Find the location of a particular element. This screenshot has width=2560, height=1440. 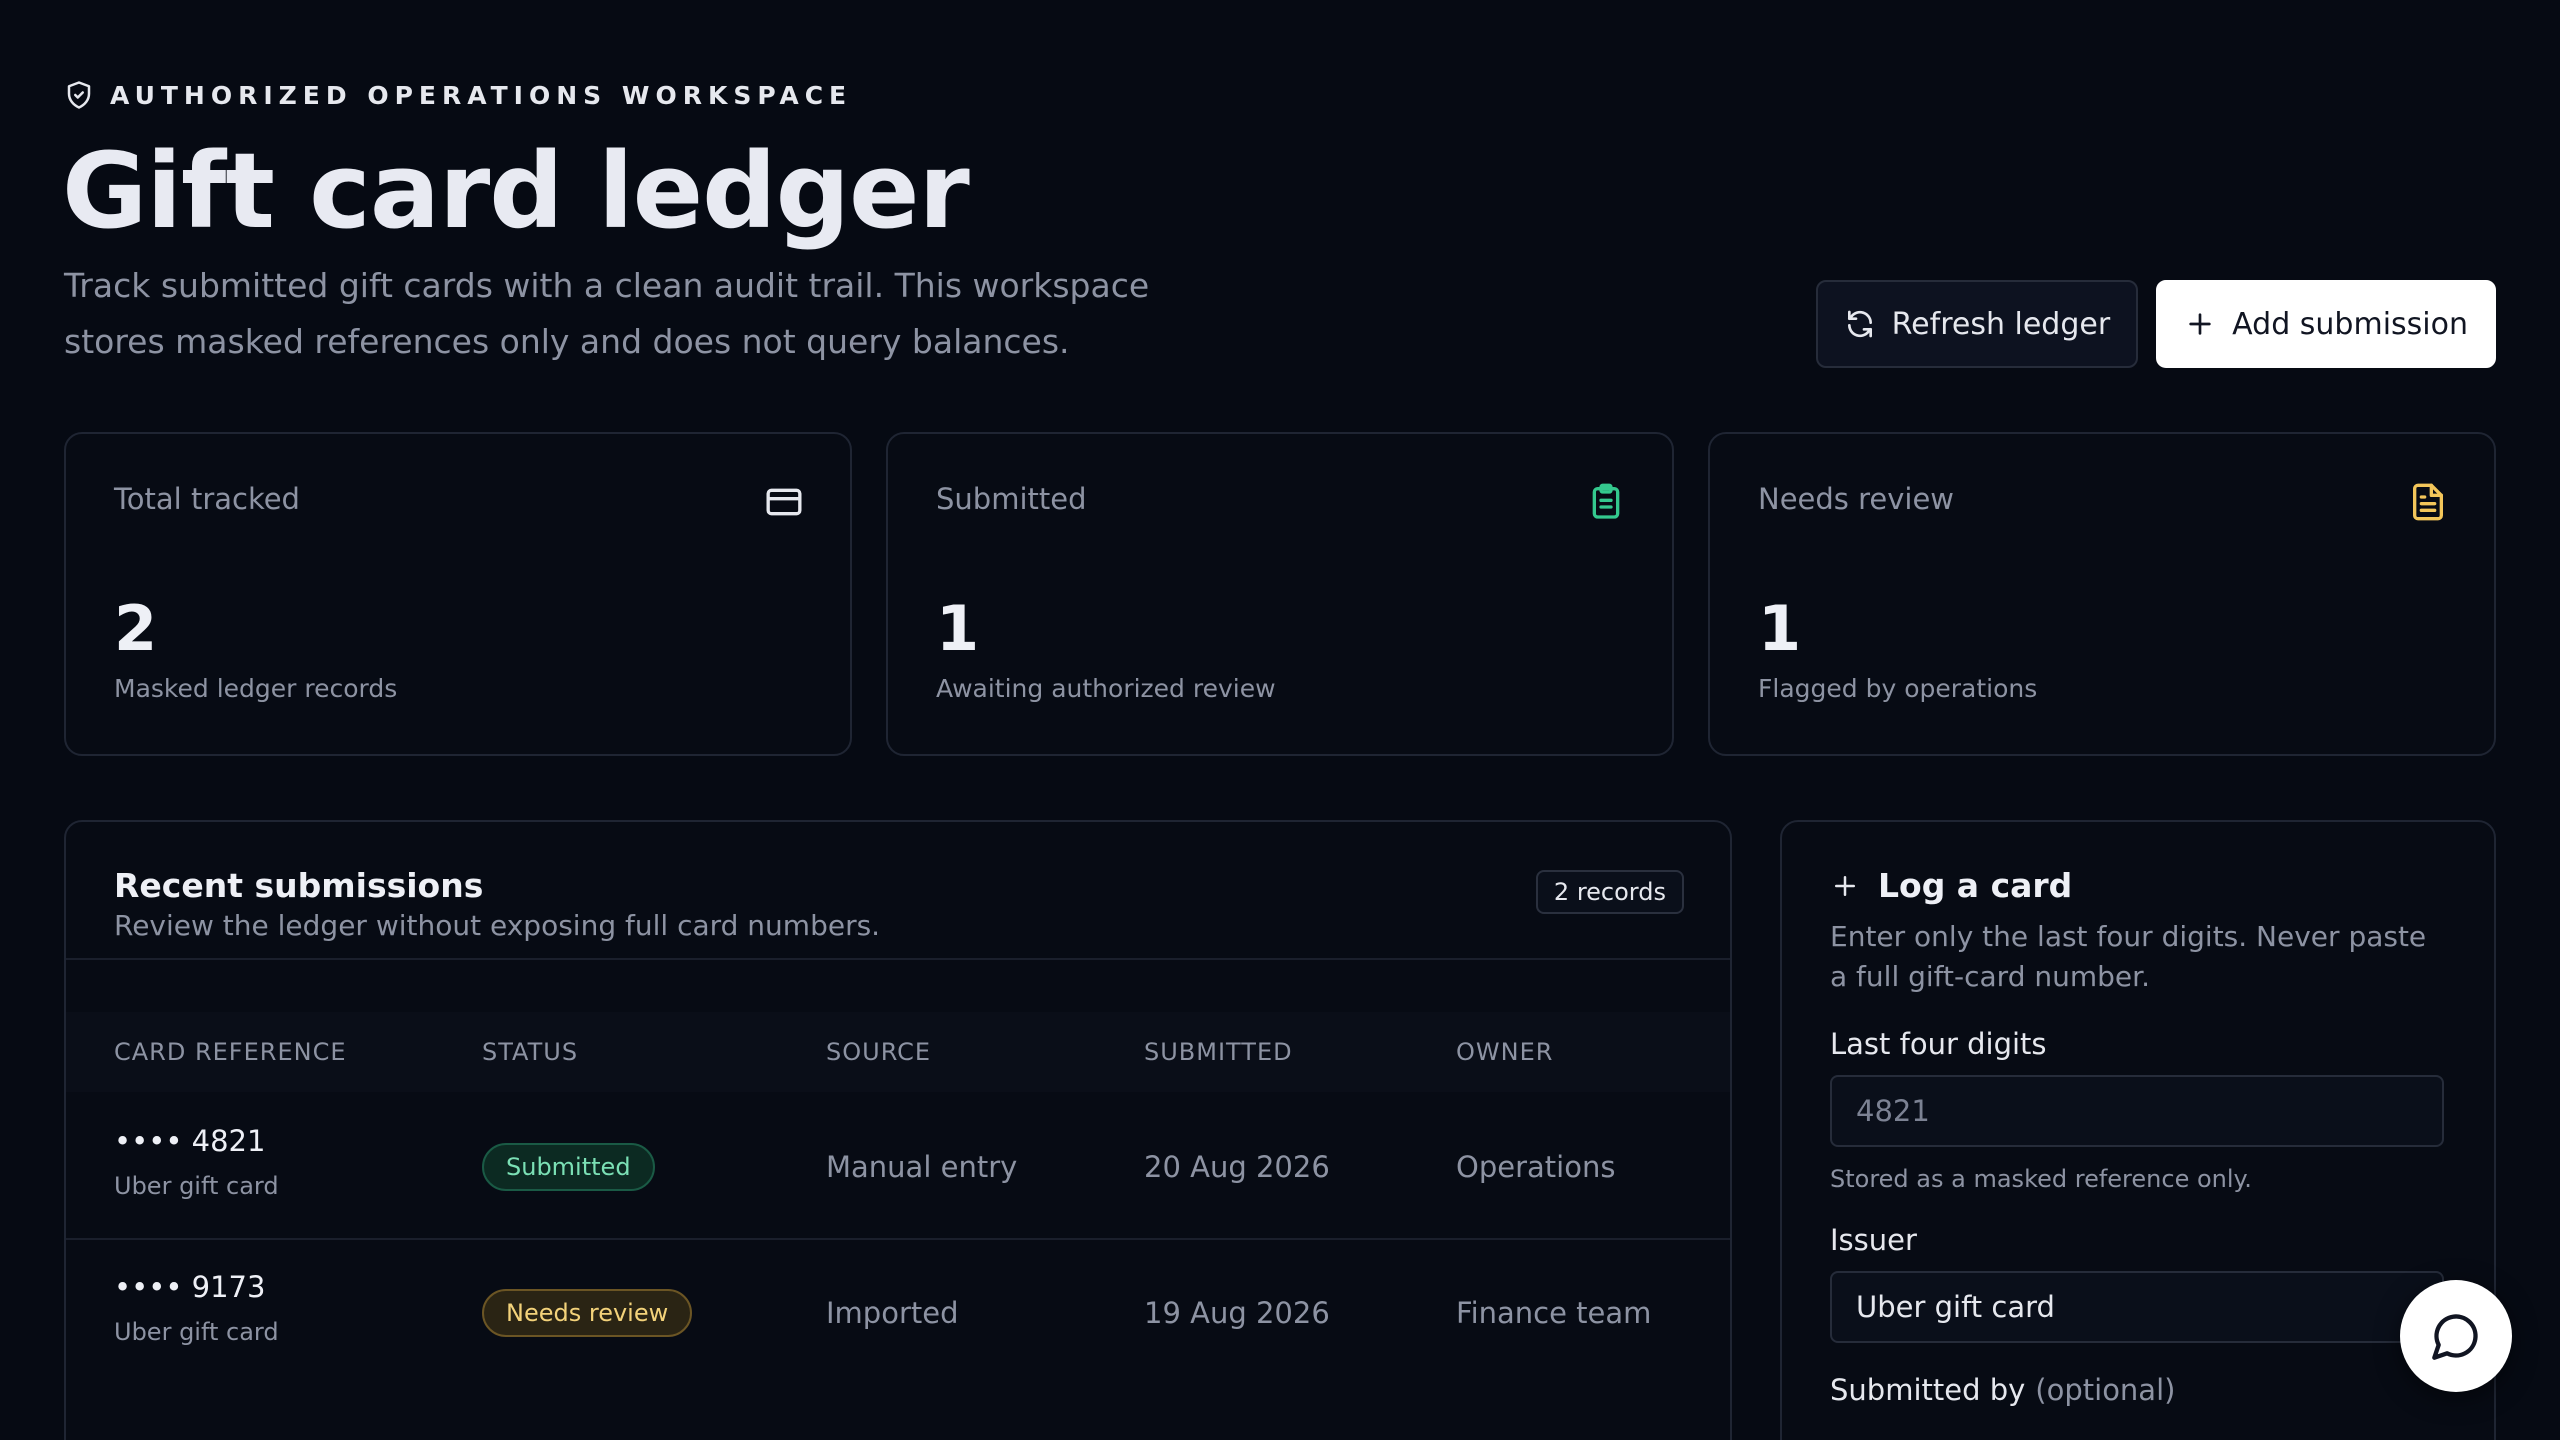

stat-value: 2 is located at coordinates (136, 628).